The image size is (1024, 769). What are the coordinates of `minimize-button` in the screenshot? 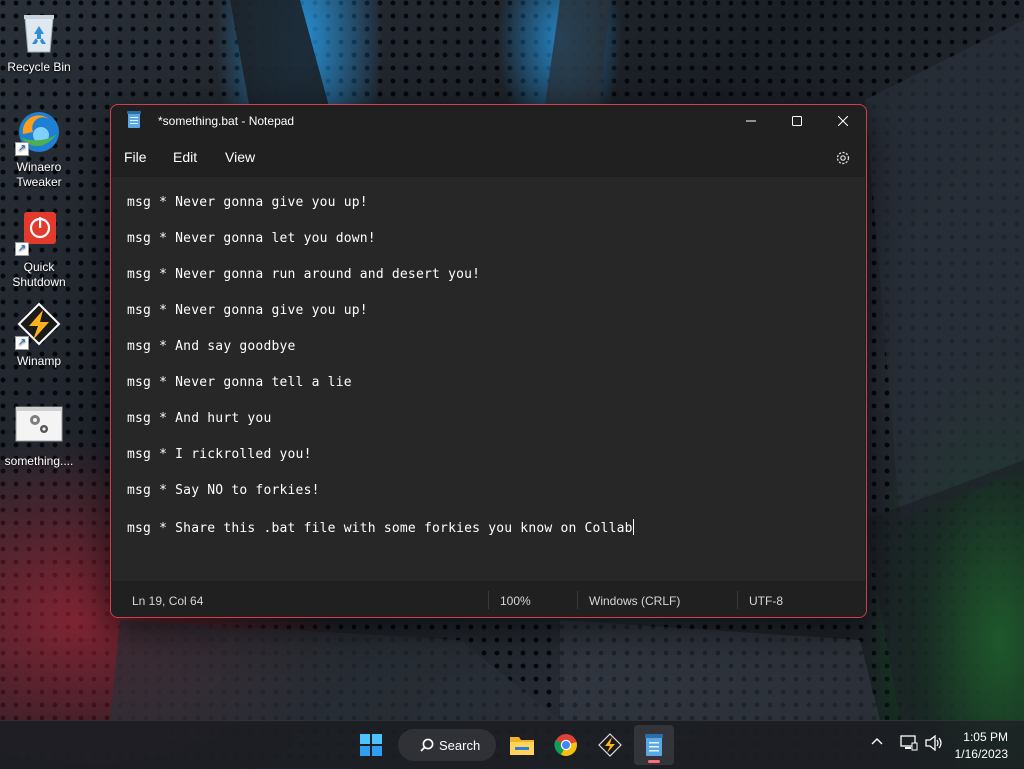 It's located at (751, 121).